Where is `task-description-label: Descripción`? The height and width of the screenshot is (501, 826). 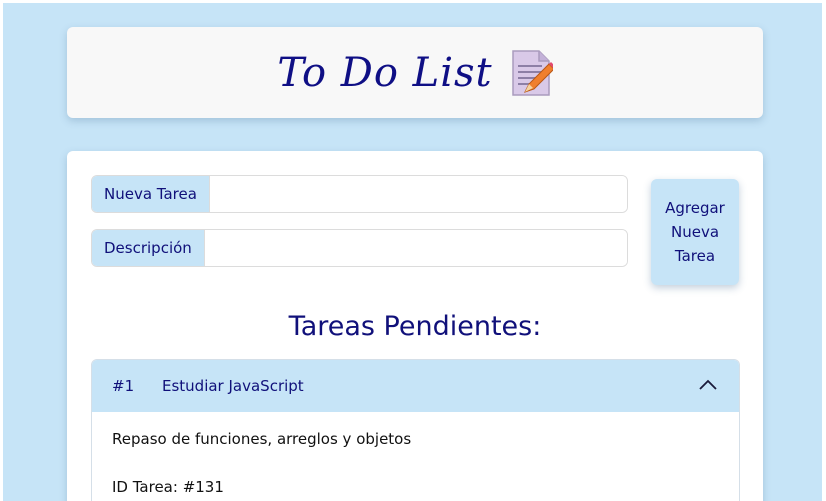 task-description-label: Descripción is located at coordinates (148, 248).